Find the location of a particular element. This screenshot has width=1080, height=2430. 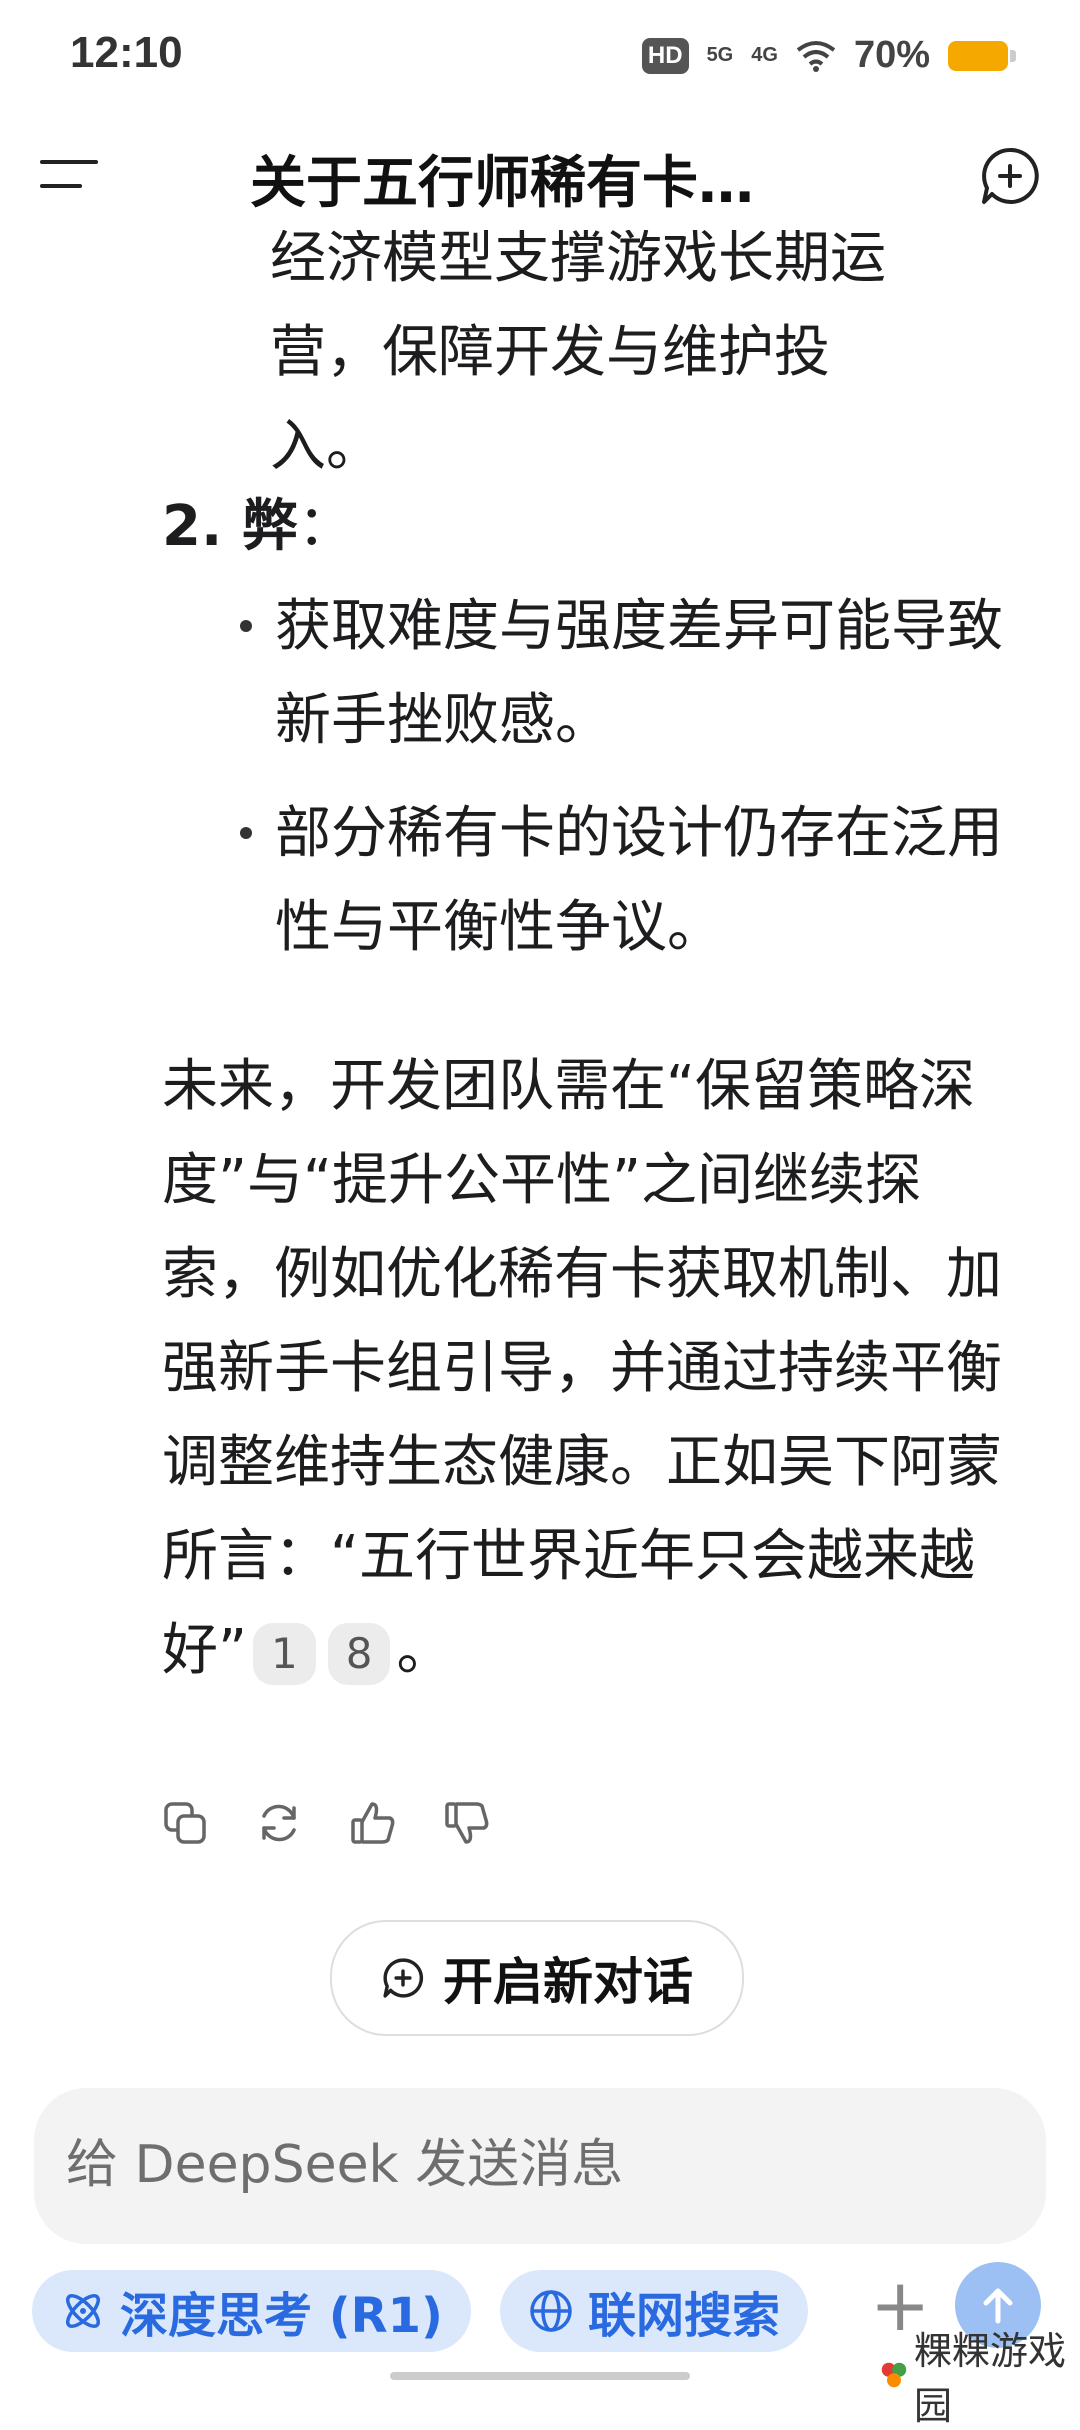

deep-think-button: 深度思考 (R1) is located at coordinates (251, 2311).